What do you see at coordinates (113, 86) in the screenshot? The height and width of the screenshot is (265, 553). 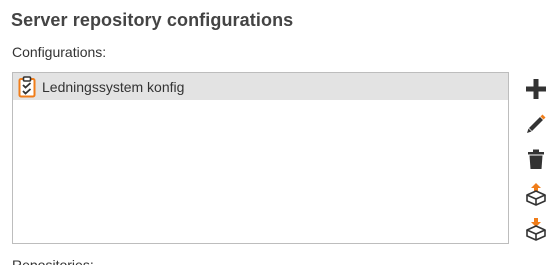 I see `list-item-label: Ledningssystem konfig` at bounding box center [113, 86].